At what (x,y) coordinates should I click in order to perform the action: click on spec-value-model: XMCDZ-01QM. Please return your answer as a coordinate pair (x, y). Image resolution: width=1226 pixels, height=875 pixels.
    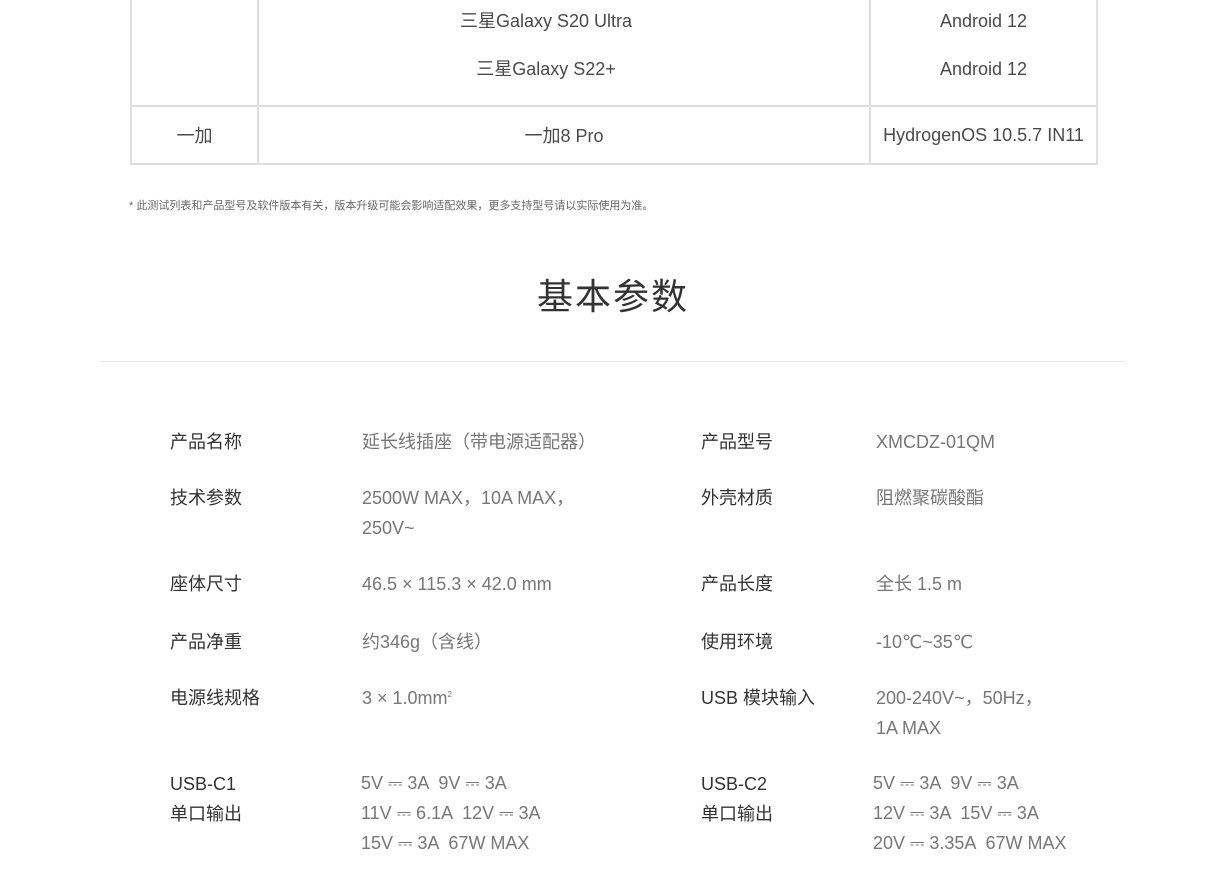
    Looking at the image, I should click on (936, 442).